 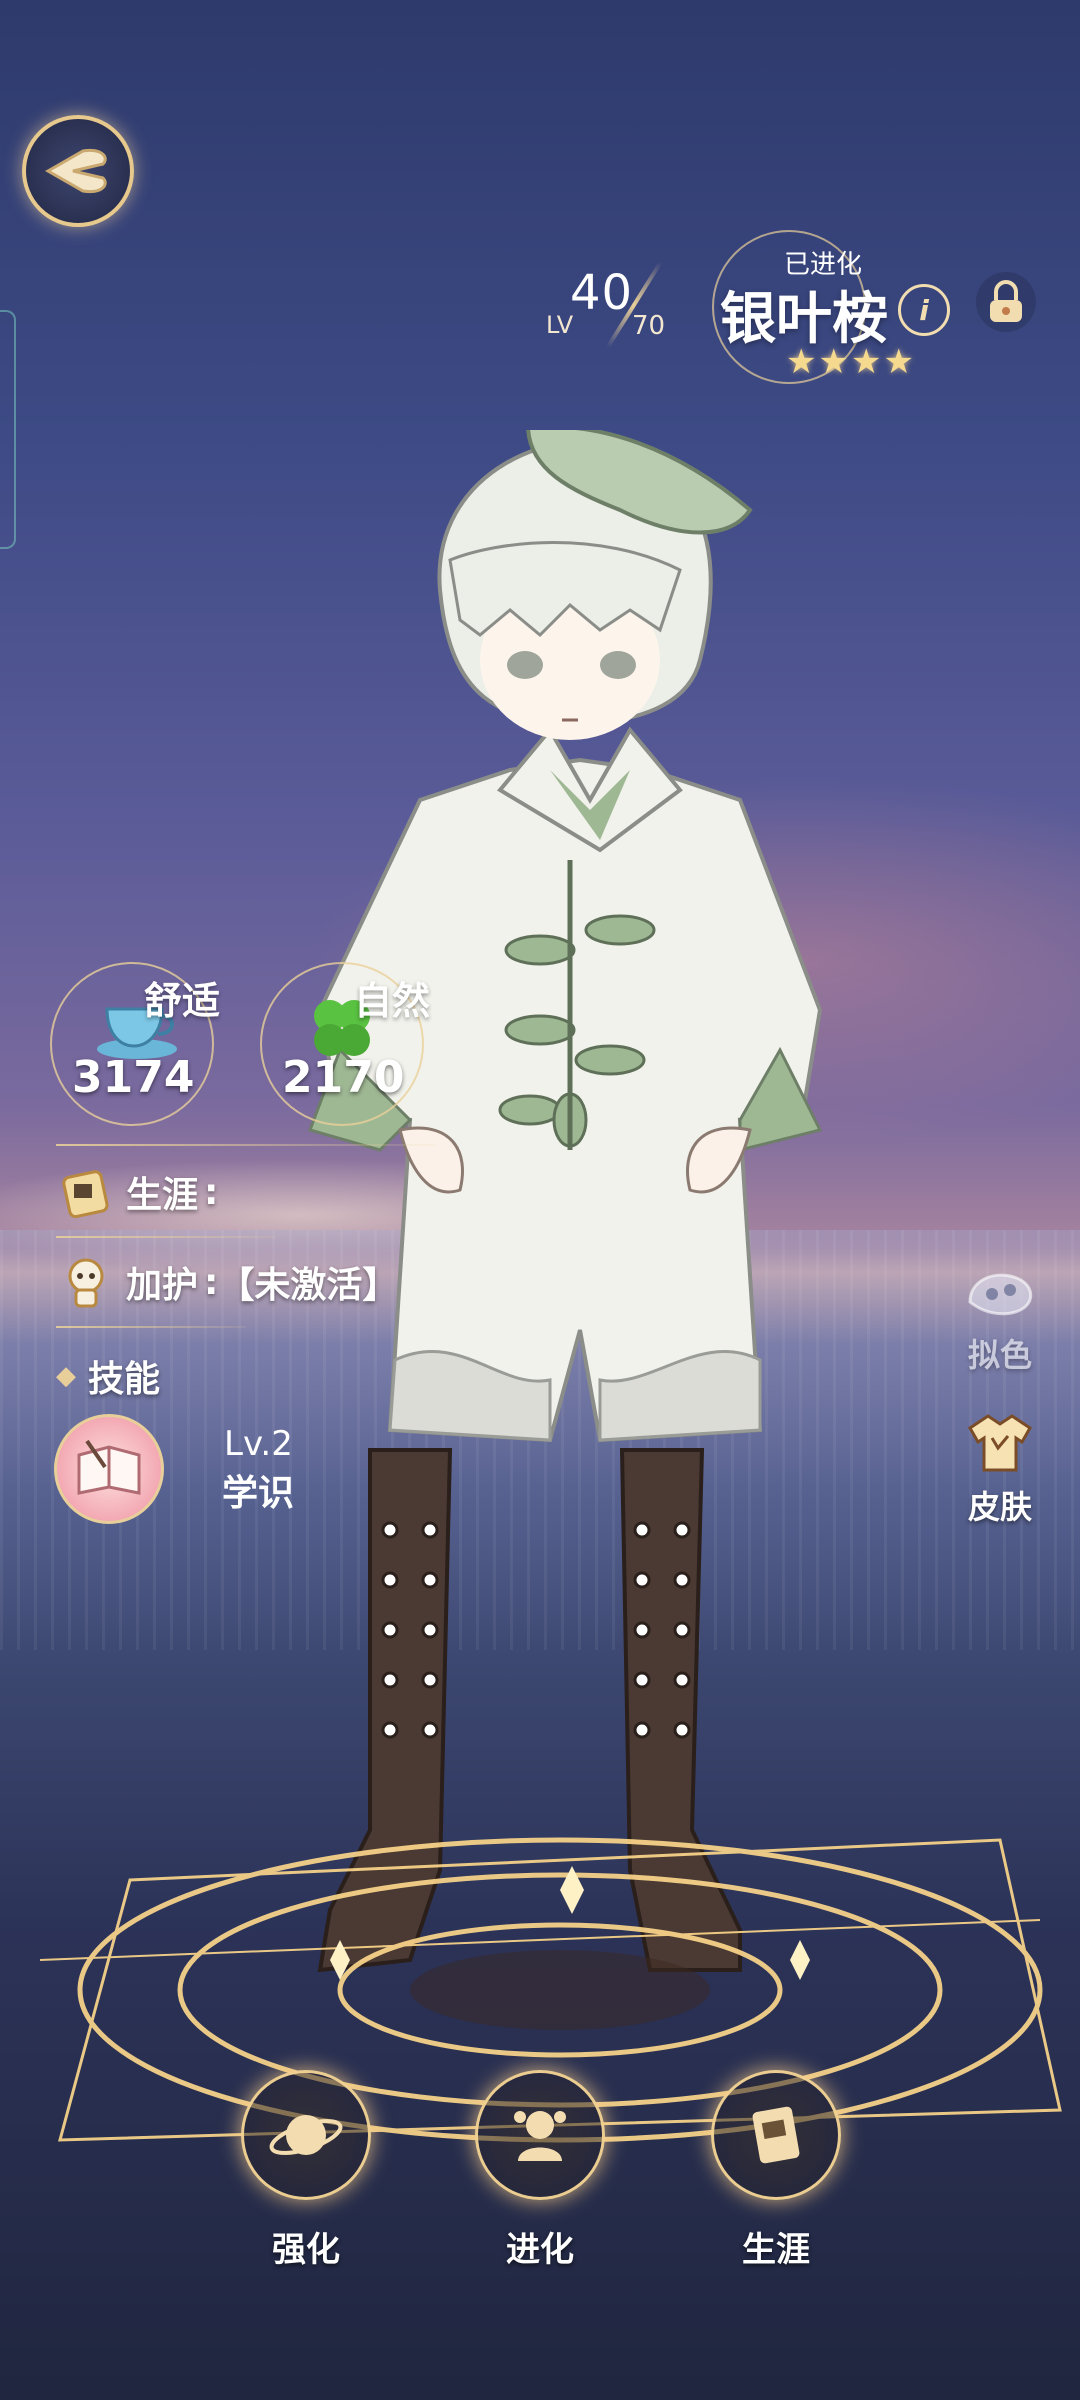 What do you see at coordinates (258, 1493) in the screenshot?
I see `skill-name: 学识` at bounding box center [258, 1493].